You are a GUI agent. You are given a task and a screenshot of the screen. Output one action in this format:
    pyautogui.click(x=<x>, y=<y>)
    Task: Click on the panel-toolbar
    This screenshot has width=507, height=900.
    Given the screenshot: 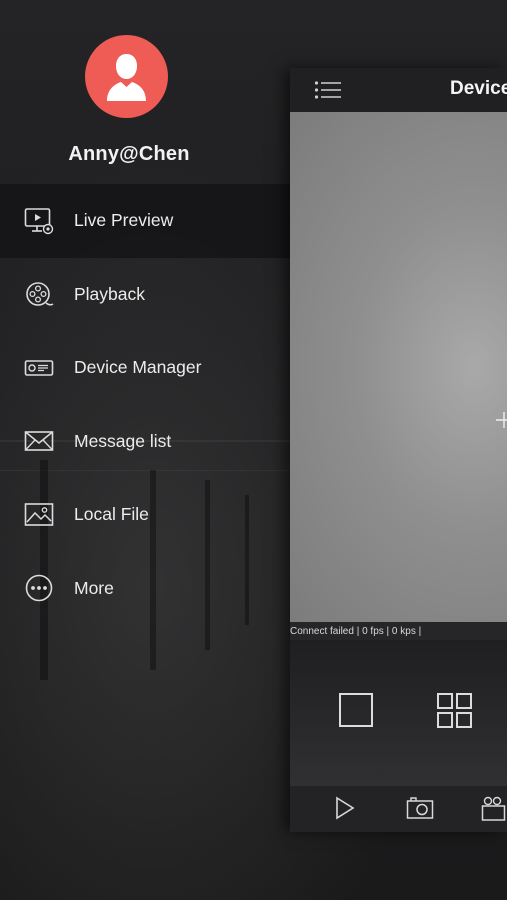 What is the action you would take?
    pyautogui.click(x=398, y=809)
    